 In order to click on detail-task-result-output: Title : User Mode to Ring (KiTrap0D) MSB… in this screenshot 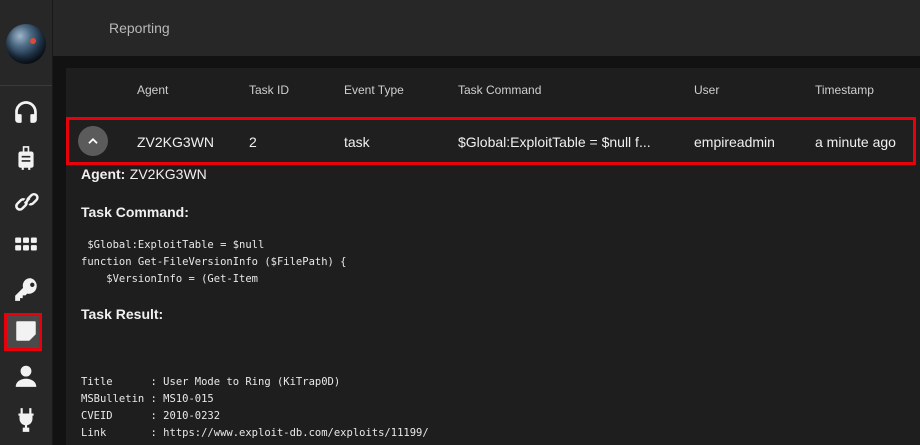, I will do `click(255, 407)`.